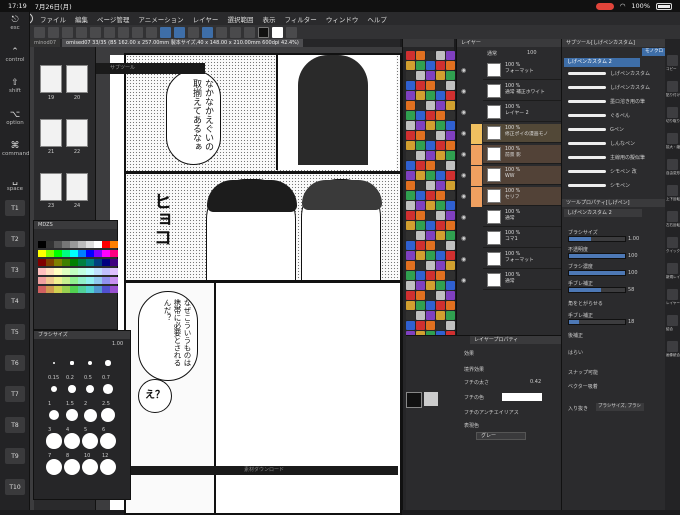 Image resolution: width=680 pixels, height=515 pixels. What do you see at coordinates (623, 171) in the screenshot?
I see `brush-name: シモペン 改` at bounding box center [623, 171].